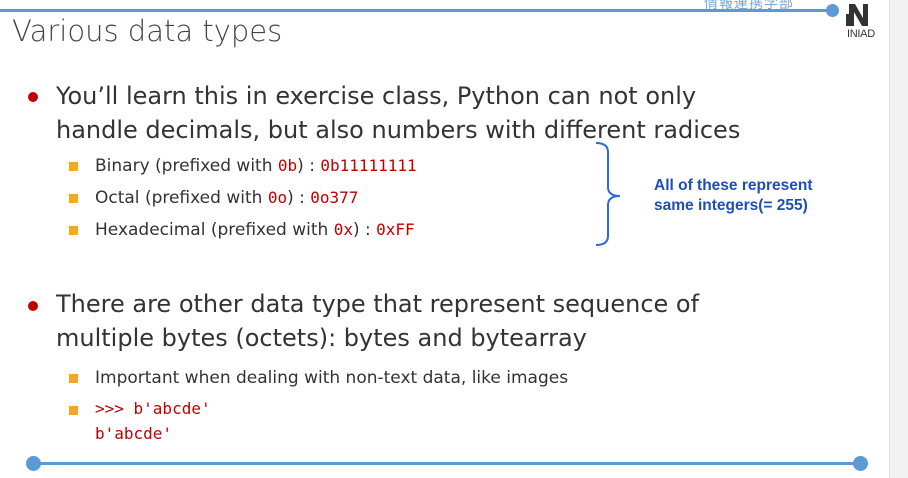 The image size is (908, 478). I want to click on bottom-divider-dot-right, so click(860, 463).